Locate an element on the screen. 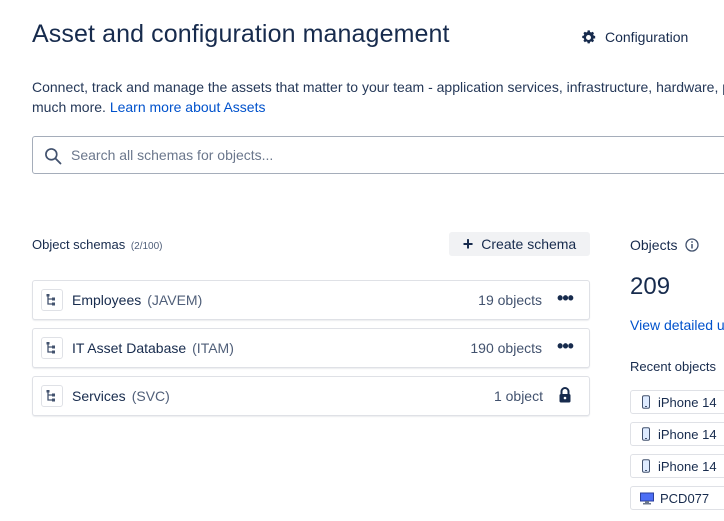 This screenshot has width=724, height=521. objects-total-count: 209 is located at coordinates (650, 286).